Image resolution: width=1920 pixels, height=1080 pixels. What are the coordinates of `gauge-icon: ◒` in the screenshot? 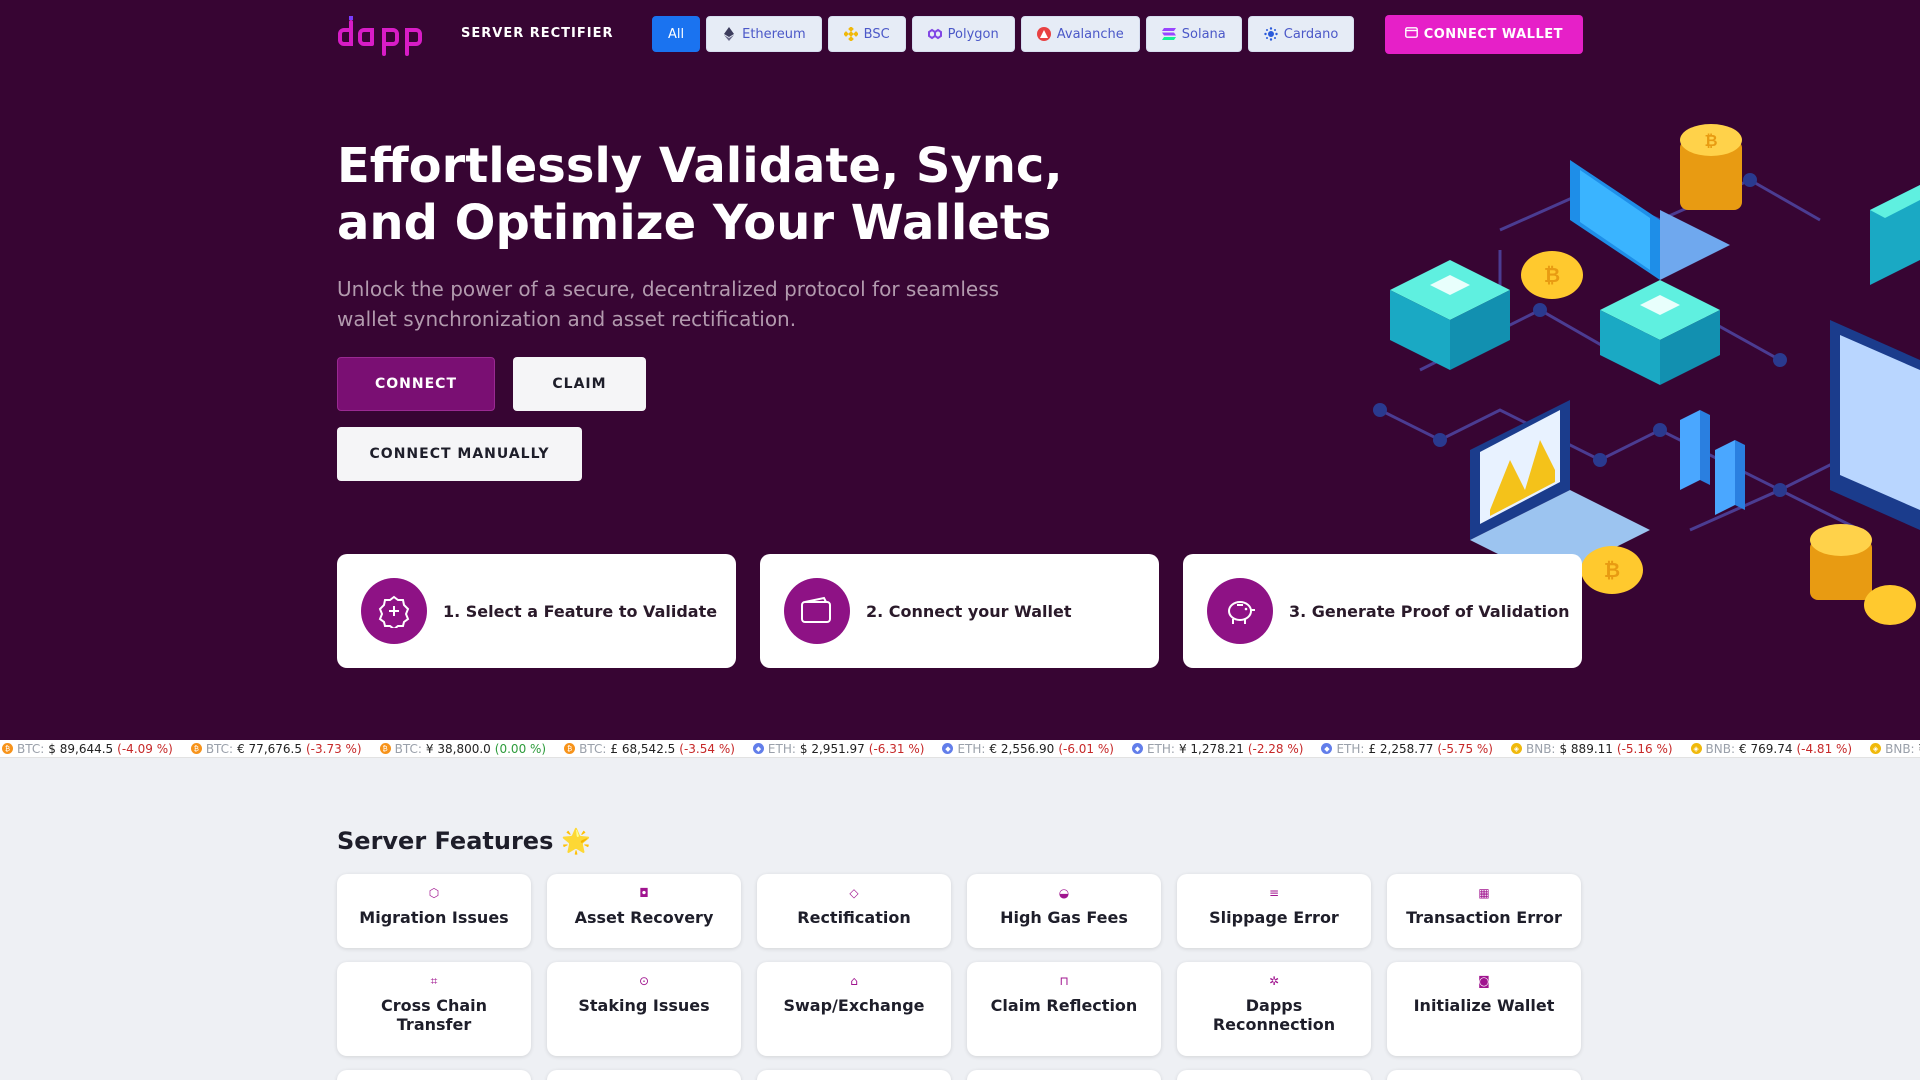 It's located at (1064, 893).